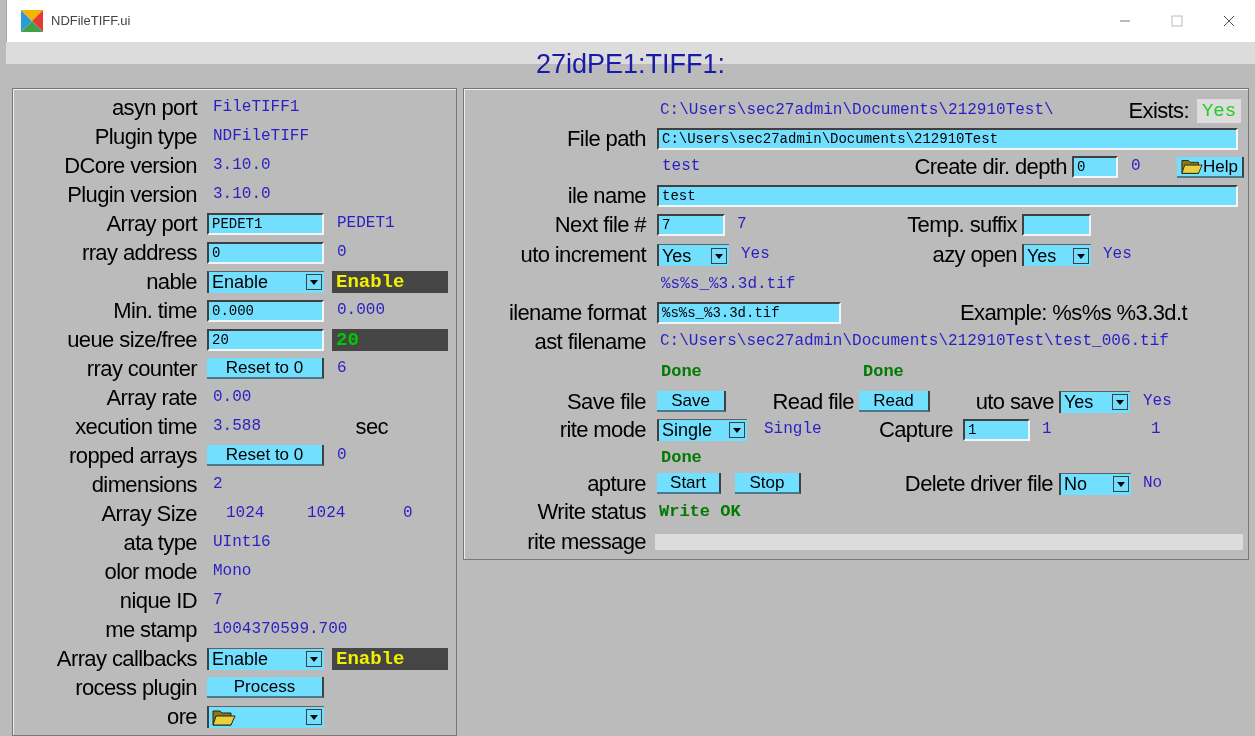  I want to click on action-button: Stop, so click(768, 483).